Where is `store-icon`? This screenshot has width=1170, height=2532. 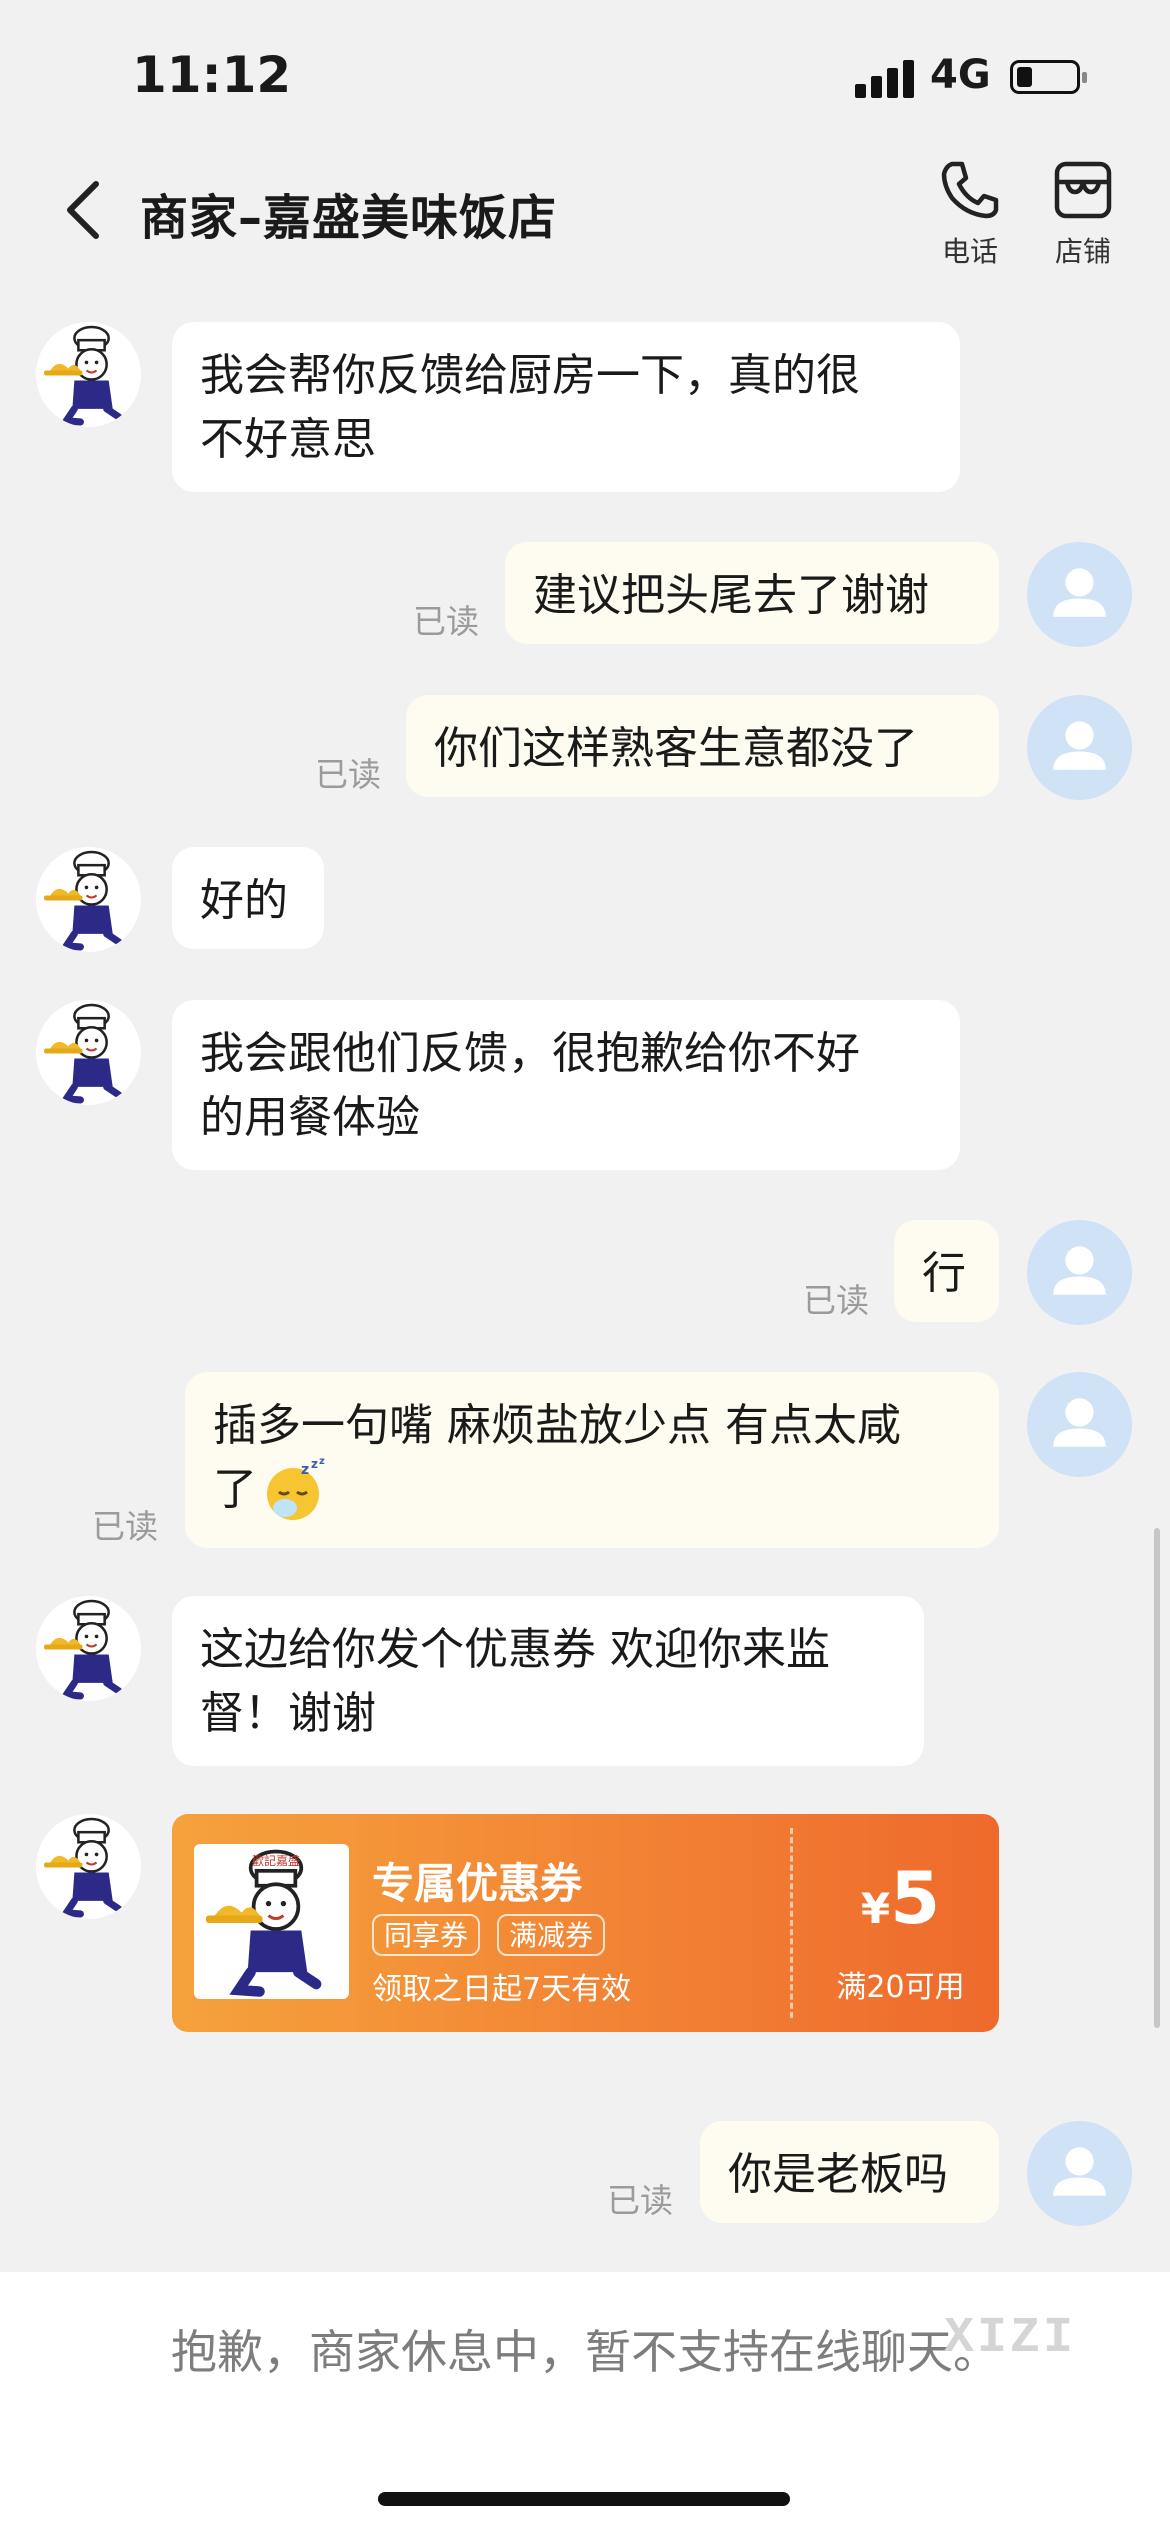 store-icon is located at coordinates (1083, 190).